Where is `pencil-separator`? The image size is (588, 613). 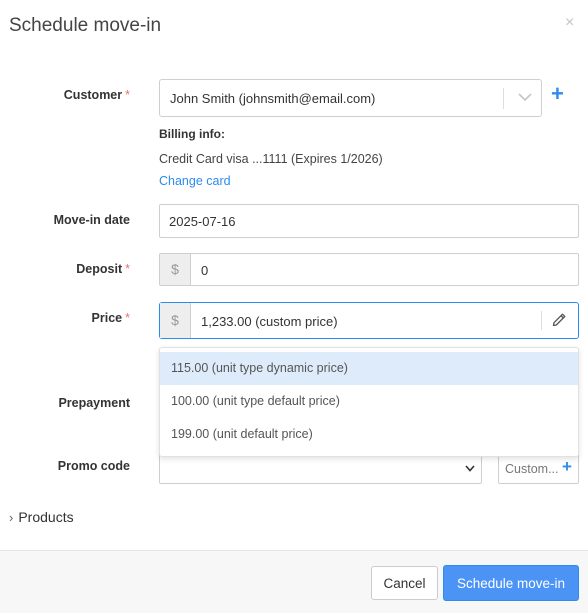
pencil-separator is located at coordinates (541, 320).